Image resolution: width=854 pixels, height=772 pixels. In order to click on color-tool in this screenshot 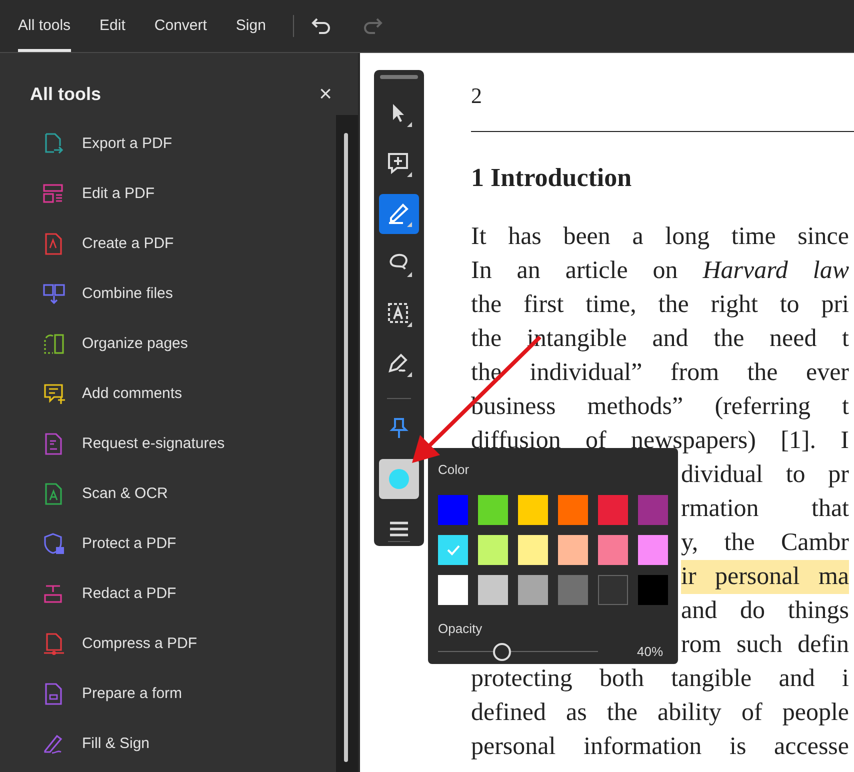, I will do `click(399, 479)`.